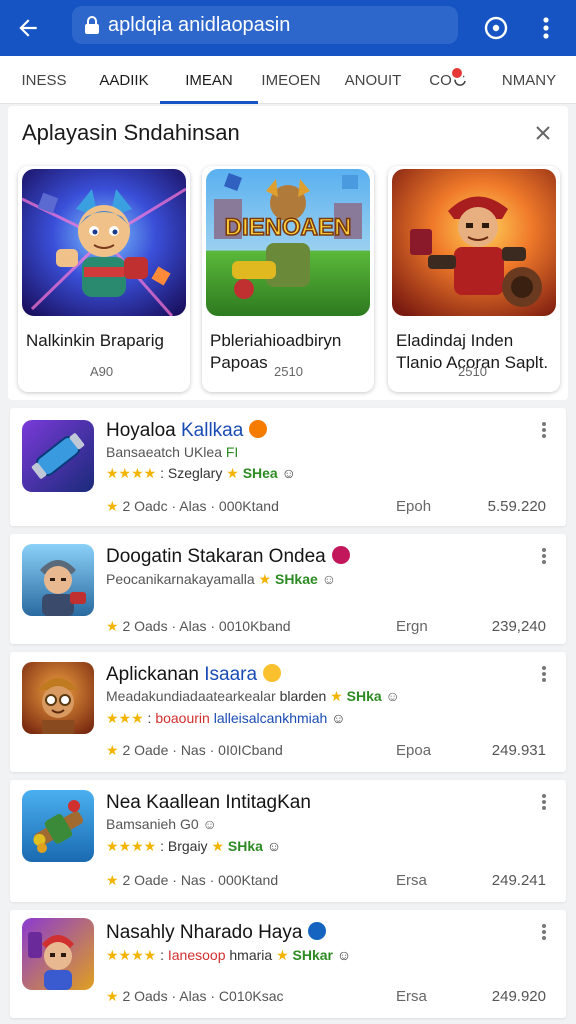 This screenshot has width=576, height=1024. Describe the element at coordinates (201, 473) in the screenshot. I see `app-rating: ★★★★ : Szeglary ★ SHea ☺` at that location.